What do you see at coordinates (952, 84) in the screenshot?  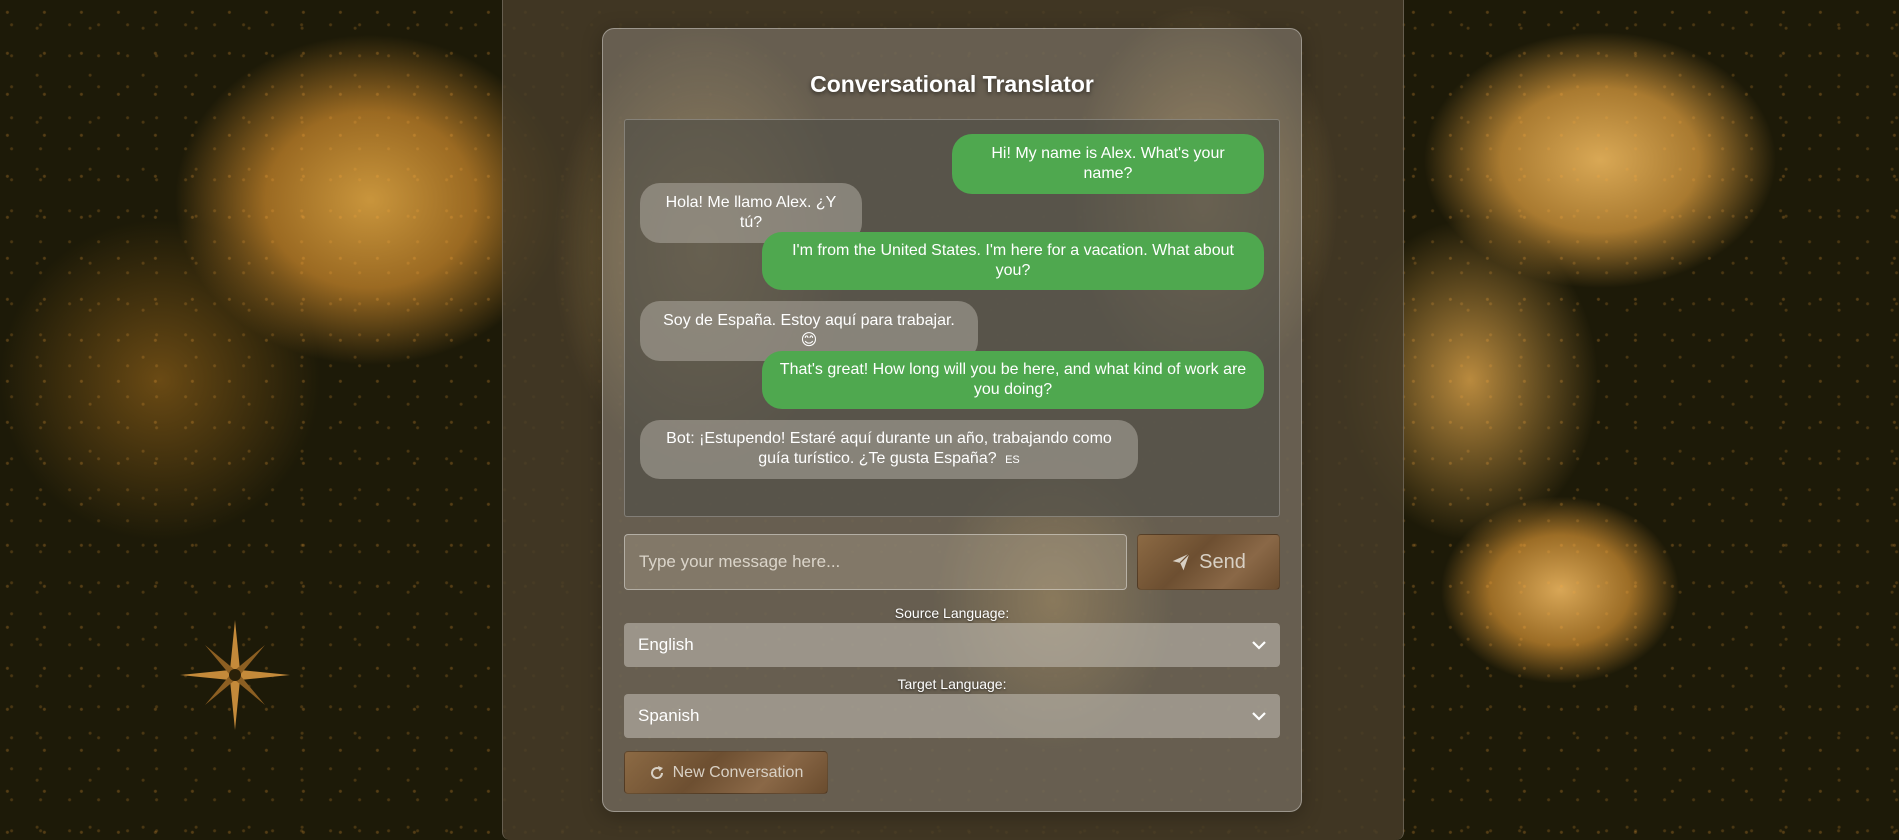 I see `page-title: Conversational Translator` at bounding box center [952, 84].